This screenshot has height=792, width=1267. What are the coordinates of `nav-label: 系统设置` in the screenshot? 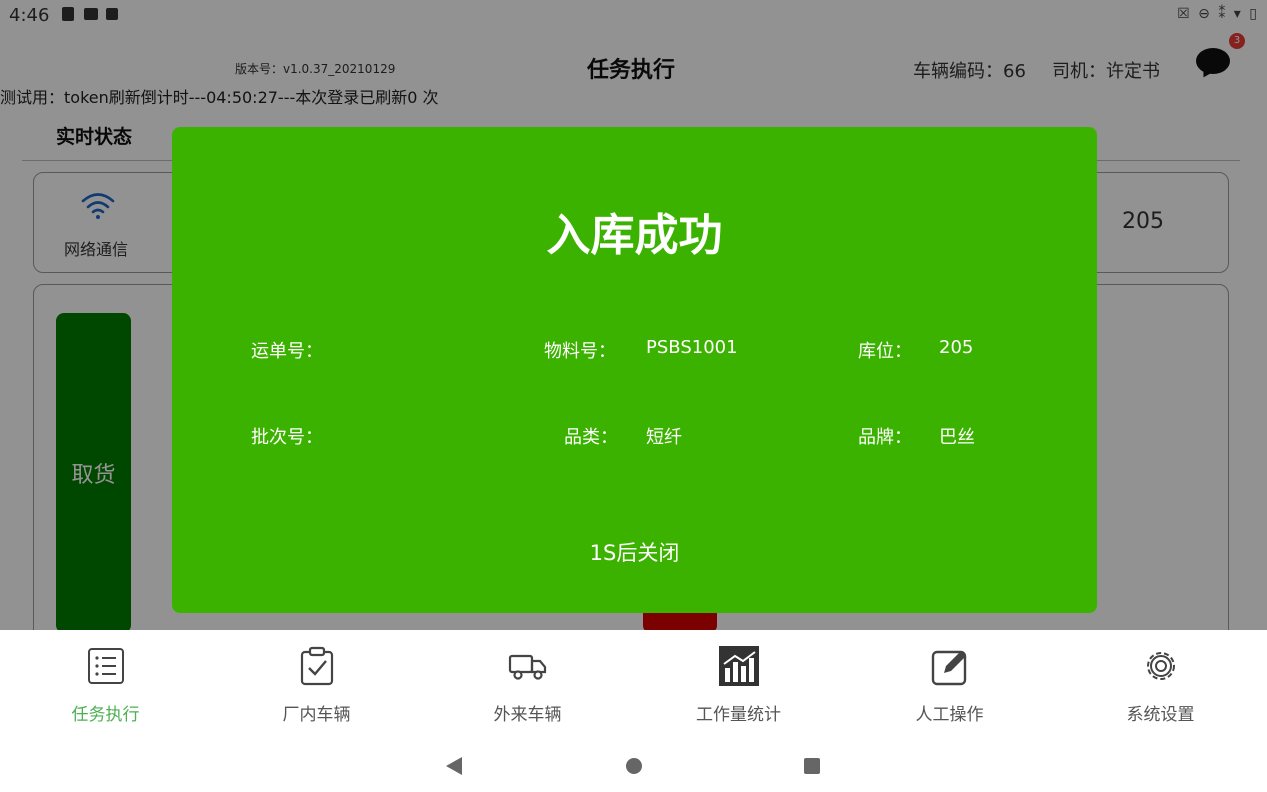 It's located at (1160, 715).